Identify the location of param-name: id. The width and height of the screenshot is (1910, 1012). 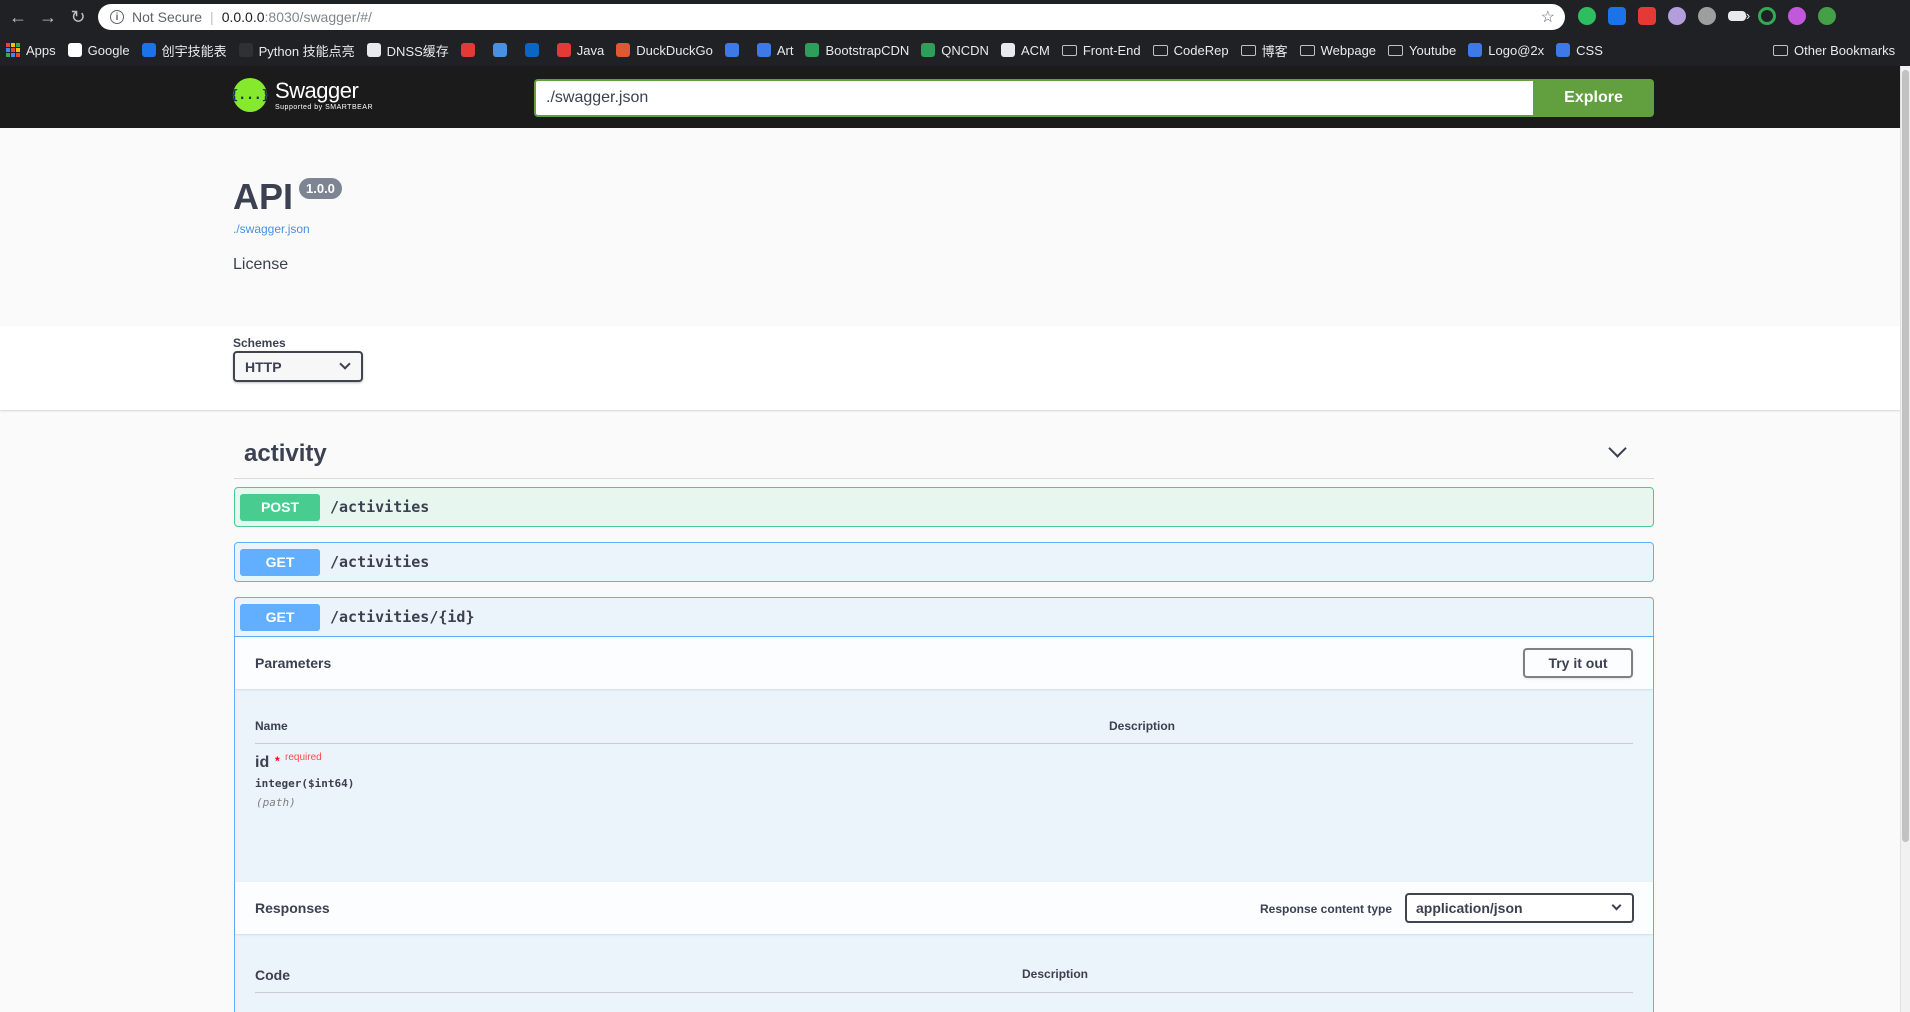
(262, 762).